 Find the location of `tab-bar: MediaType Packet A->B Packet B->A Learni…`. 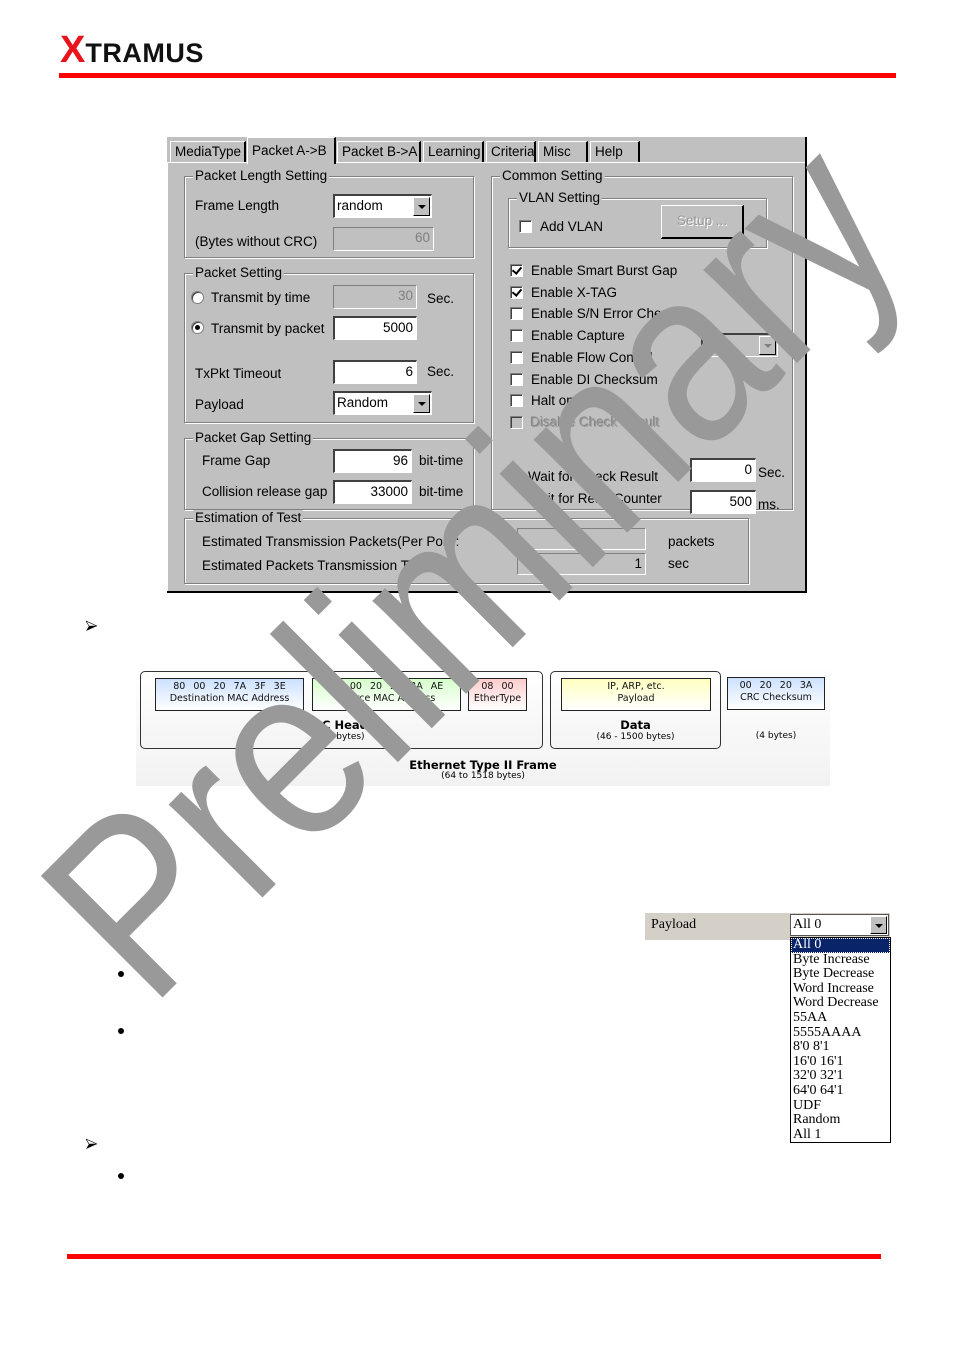

tab-bar: MediaType Packet A->B Packet B->A Learni… is located at coordinates (486, 150).